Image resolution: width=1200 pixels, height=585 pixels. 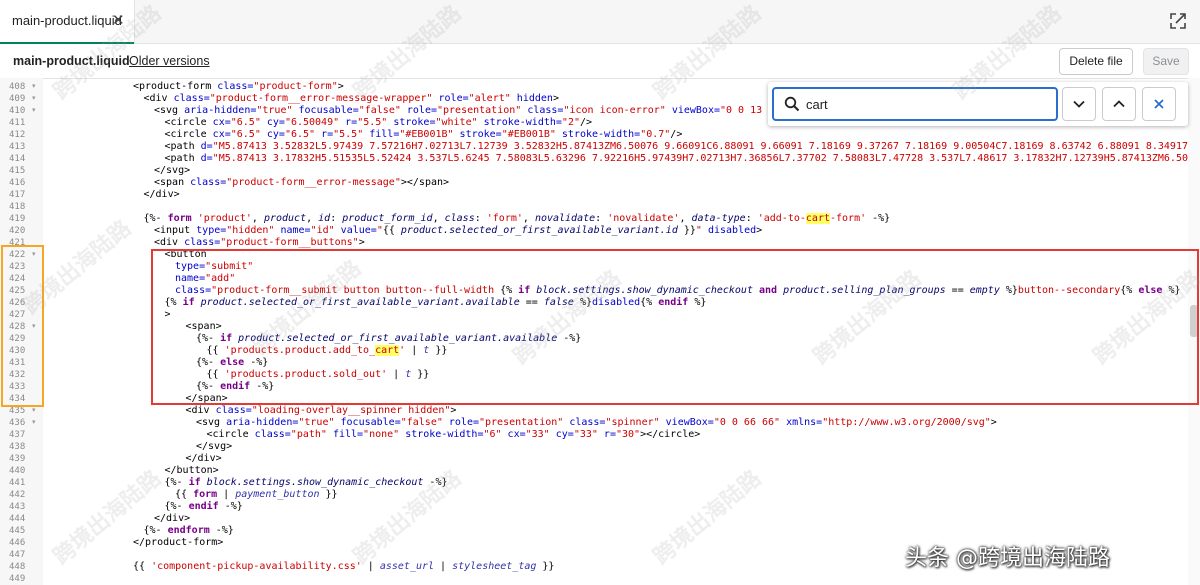 What do you see at coordinates (759, 230) in the screenshot?
I see `code-token-tag: >` at bounding box center [759, 230].